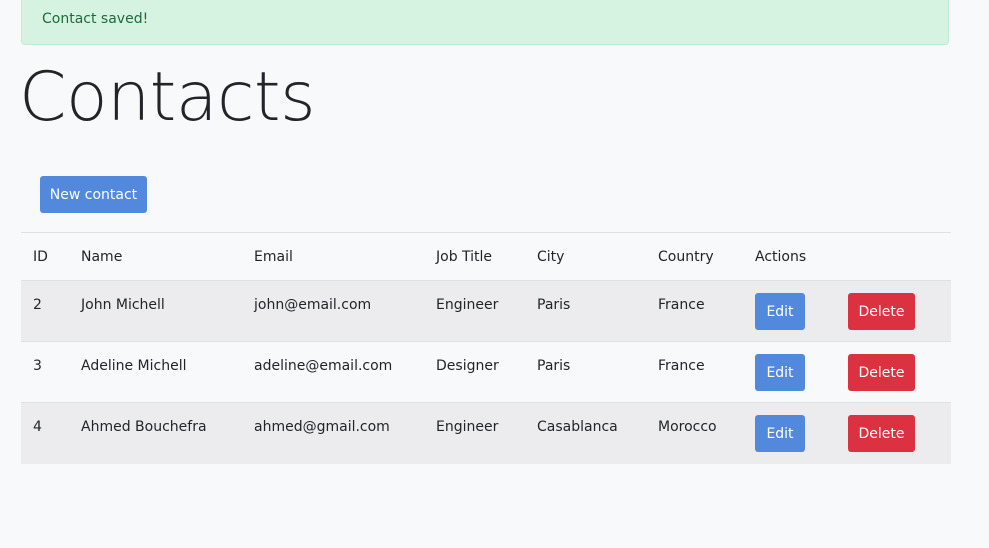 This screenshot has width=989, height=548. I want to click on cell-email: john@email.com, so click(333, 311).